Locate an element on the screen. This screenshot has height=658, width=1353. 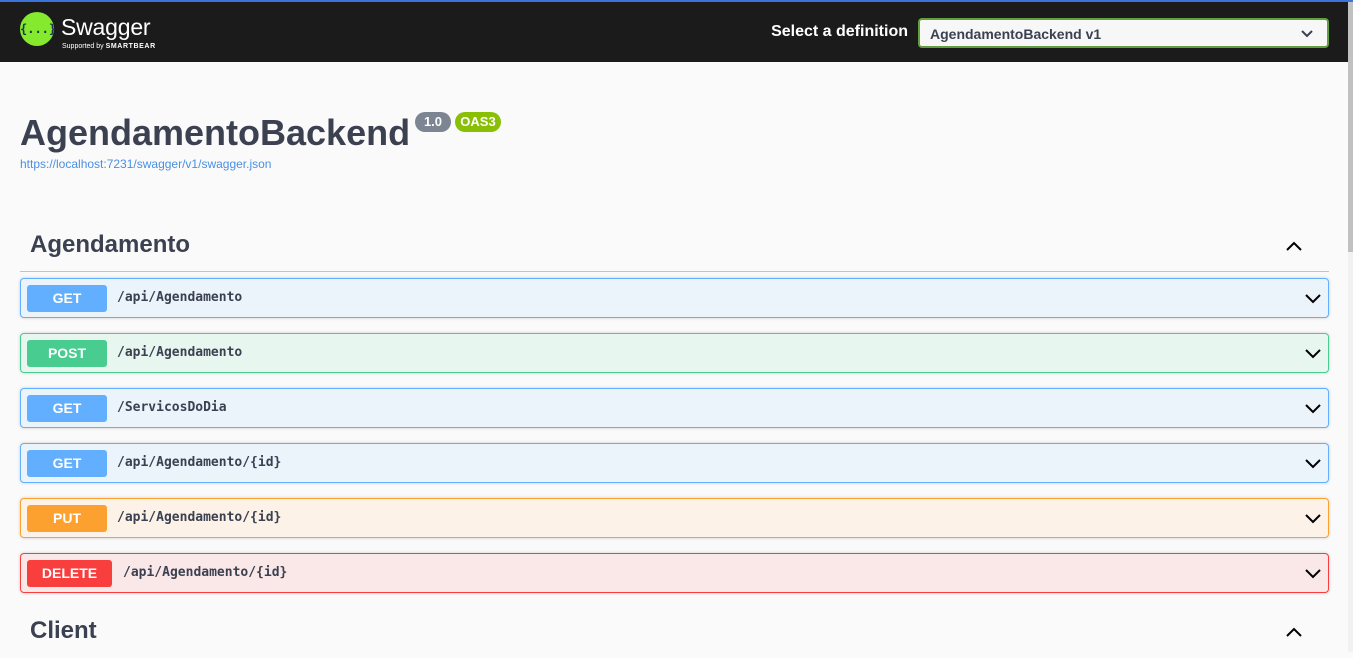
swagger-logo: {...} Swagger Supported by SMARTBEAR is located at coordinates (95, 33).